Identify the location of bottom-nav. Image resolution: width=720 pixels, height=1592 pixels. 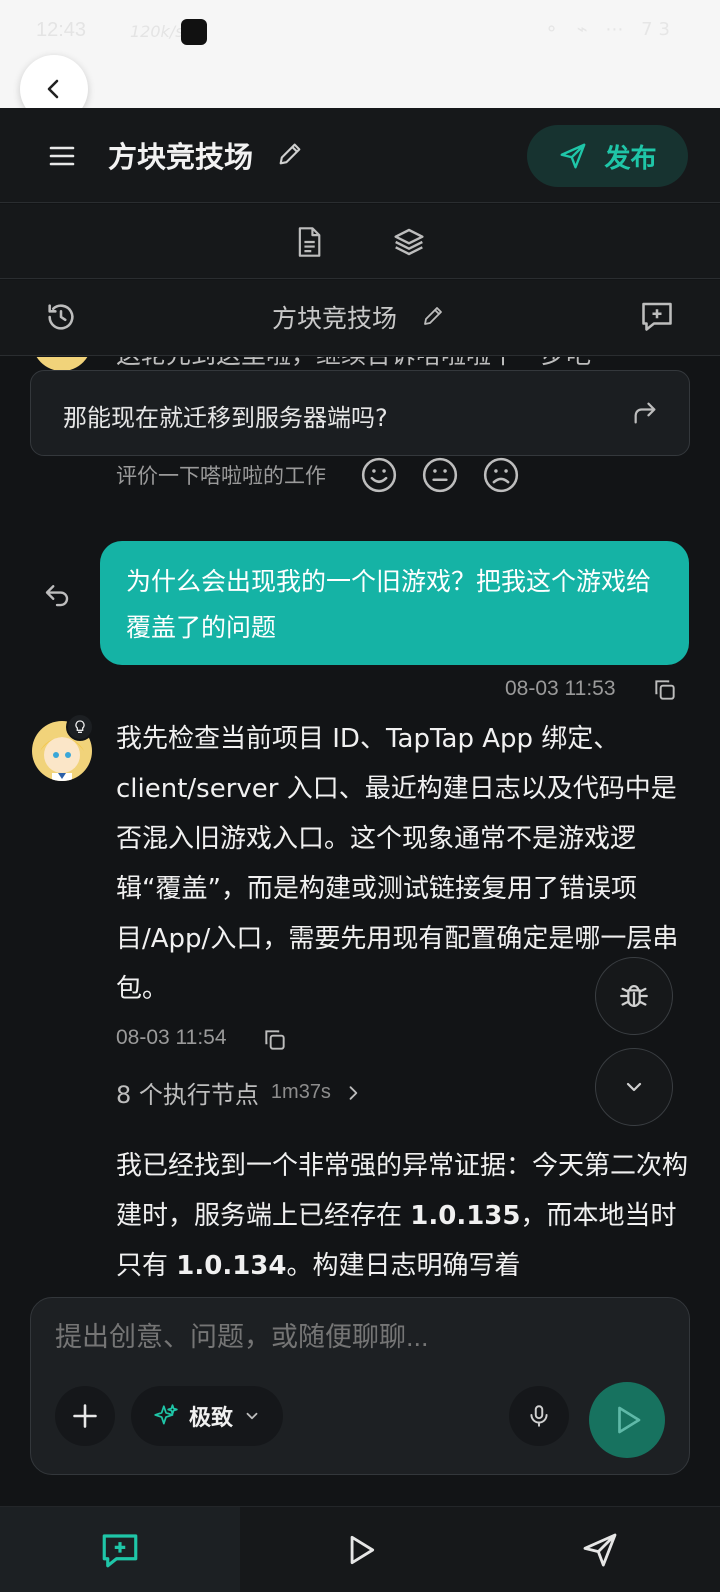
(360, 1549).